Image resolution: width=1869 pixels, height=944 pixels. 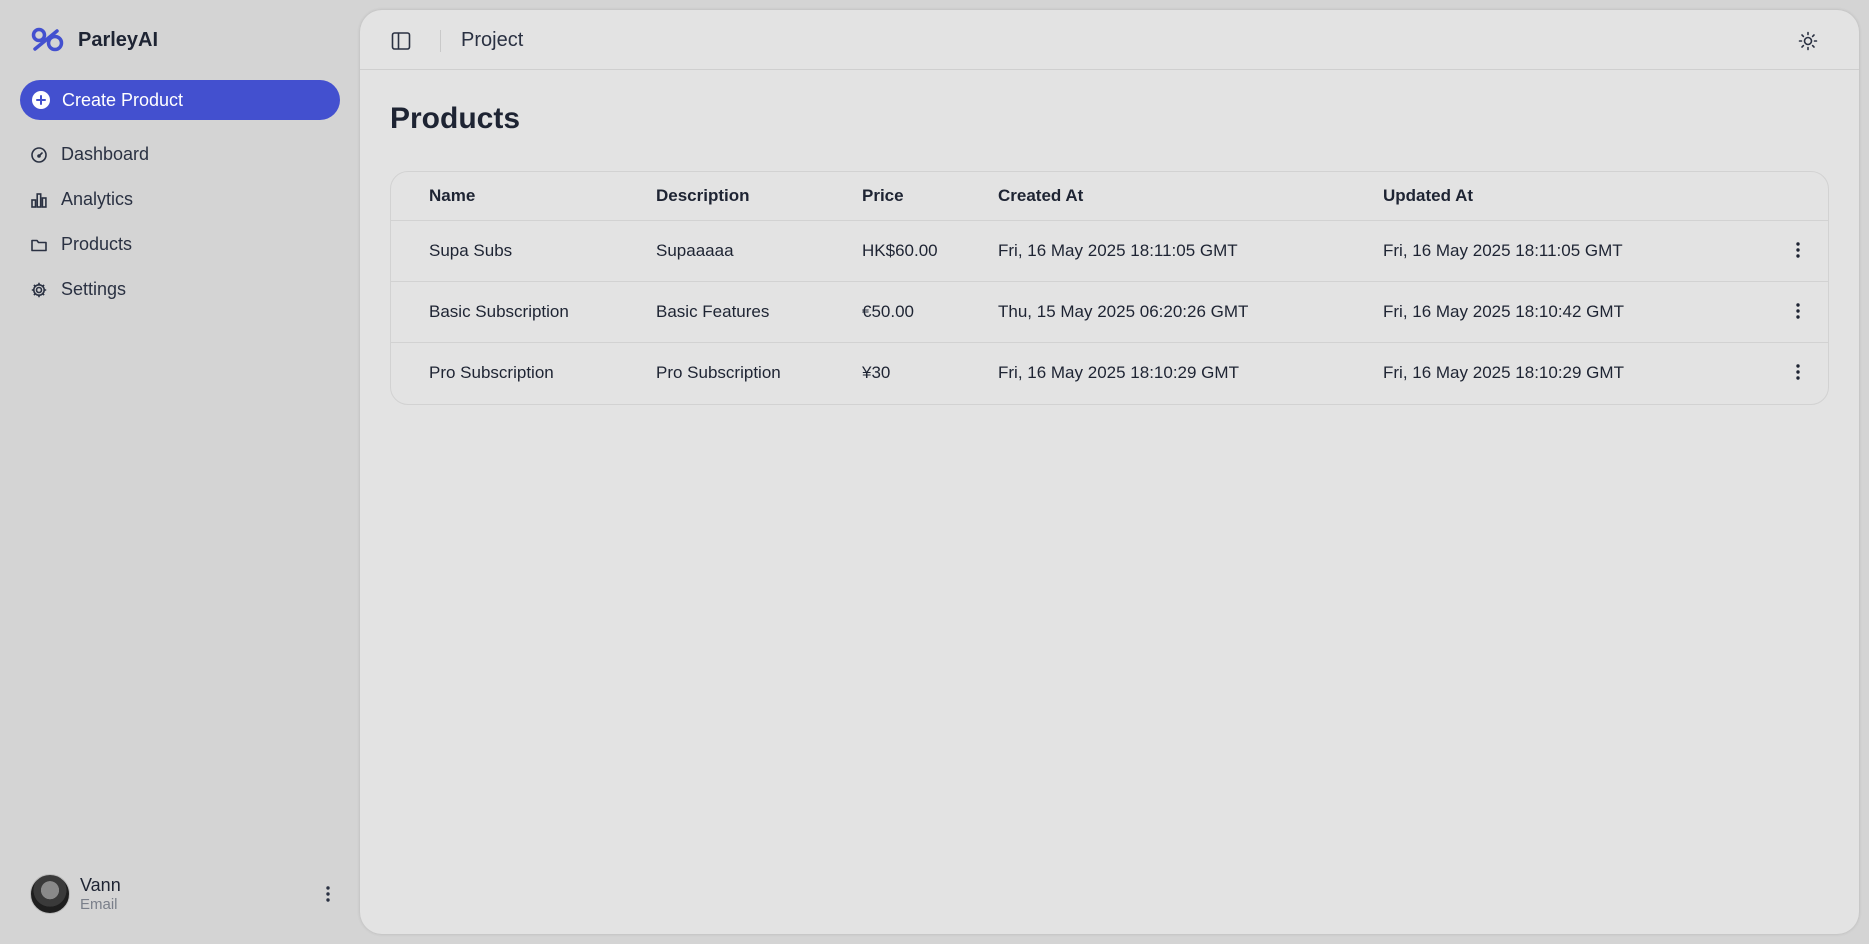 What do you see at coordinates (328, 894) in the screenshot?
I see `user-menu-kebab-icon` at bounding box center [328, 894].